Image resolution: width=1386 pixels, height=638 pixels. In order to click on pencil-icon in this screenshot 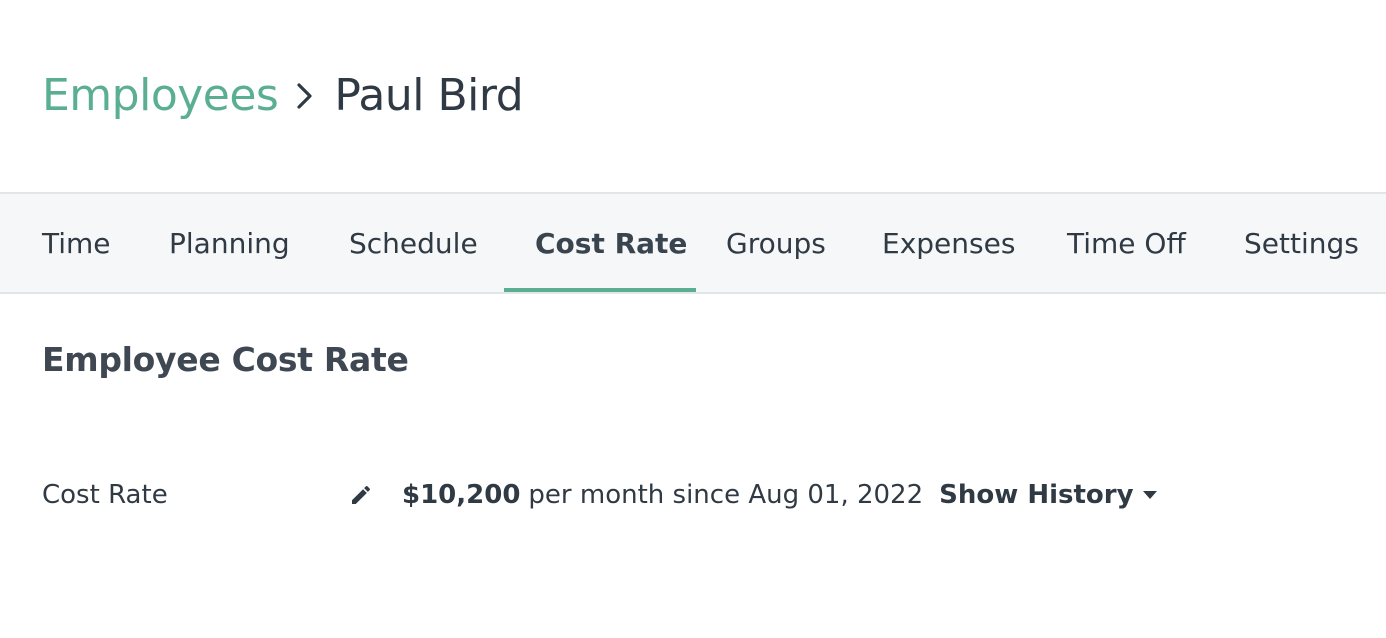, I will do `click(361, 495)`.